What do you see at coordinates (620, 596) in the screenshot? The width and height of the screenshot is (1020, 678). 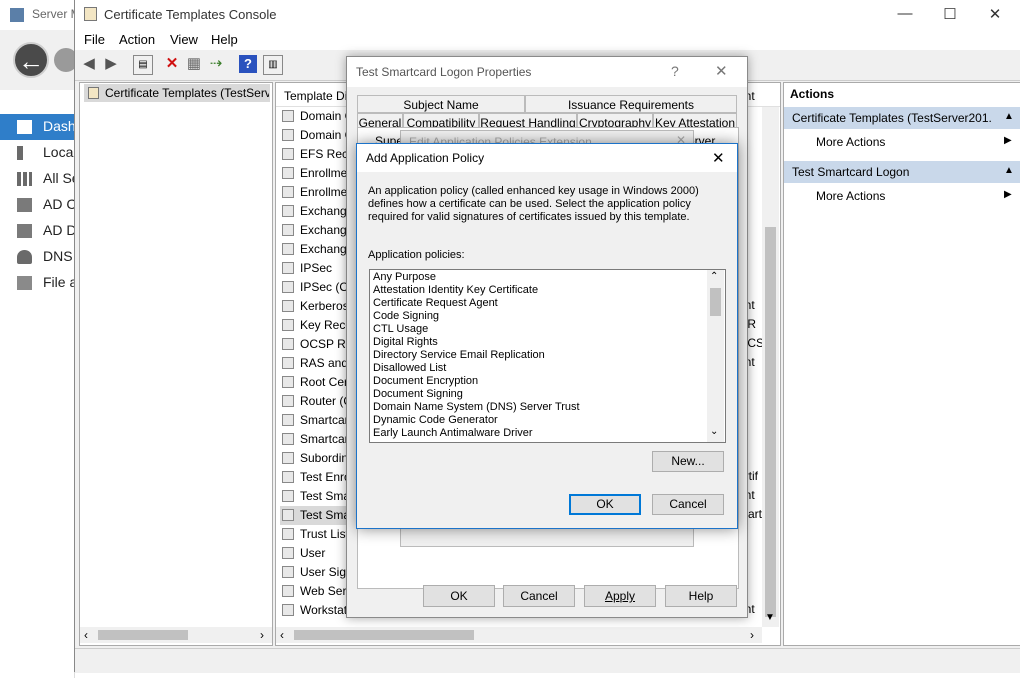 I see `properties-apply-button: Apply` at bounding box center [620, 596].